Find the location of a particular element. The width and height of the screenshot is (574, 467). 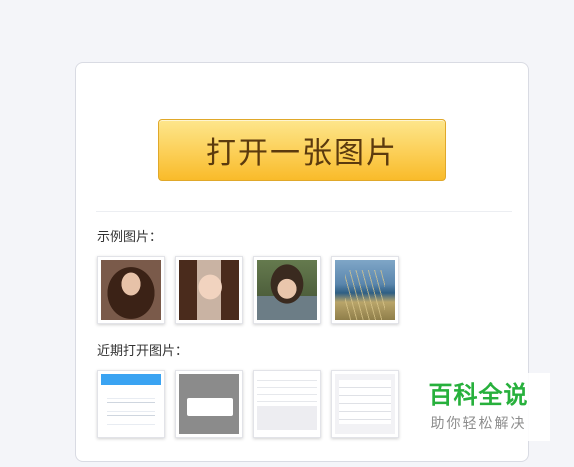

app-chat-screenshot is located at coordinates (131, 404).